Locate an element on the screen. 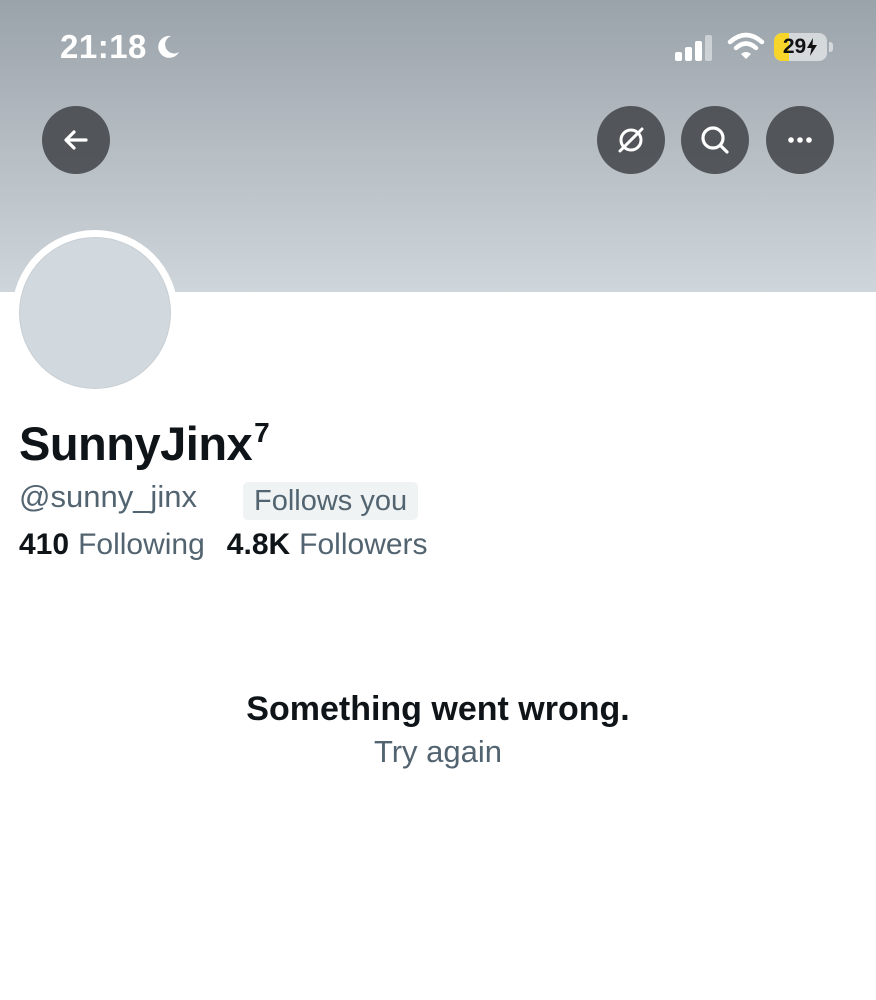  wifi-icon is located at coordinates (746, 45).